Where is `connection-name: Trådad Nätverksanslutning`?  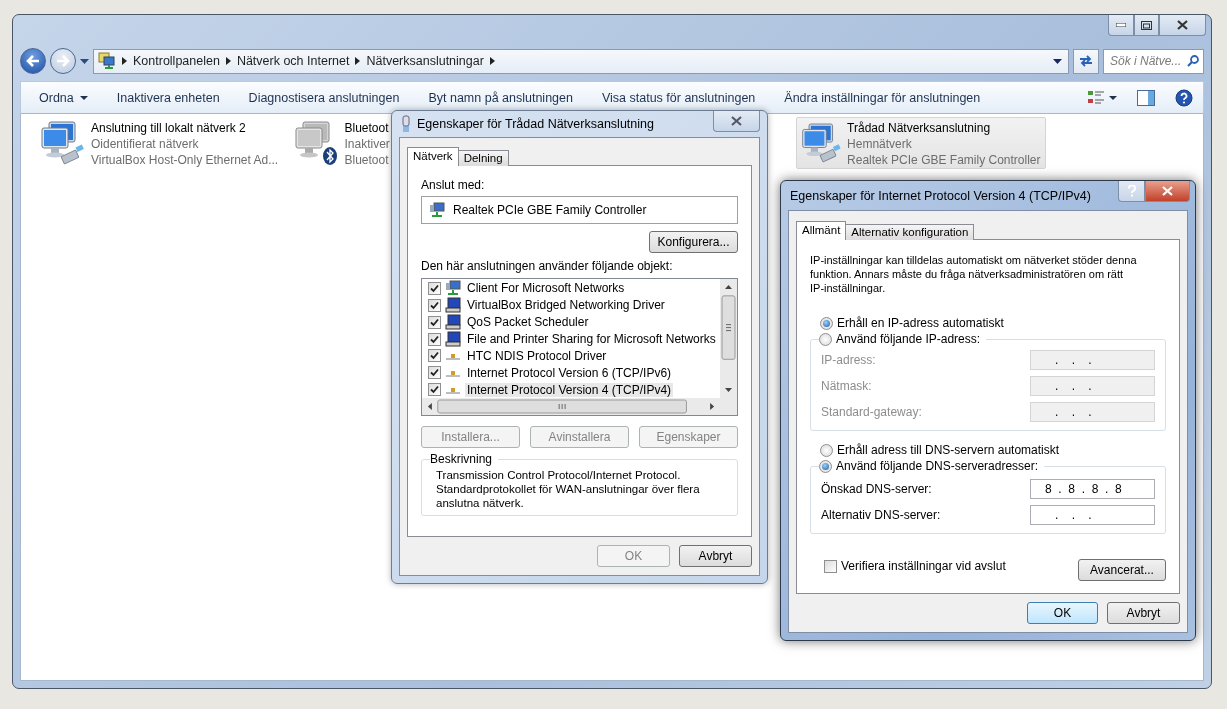 connection-name: Trådad Nätverksanslutning is located at coordinates (919, 128).